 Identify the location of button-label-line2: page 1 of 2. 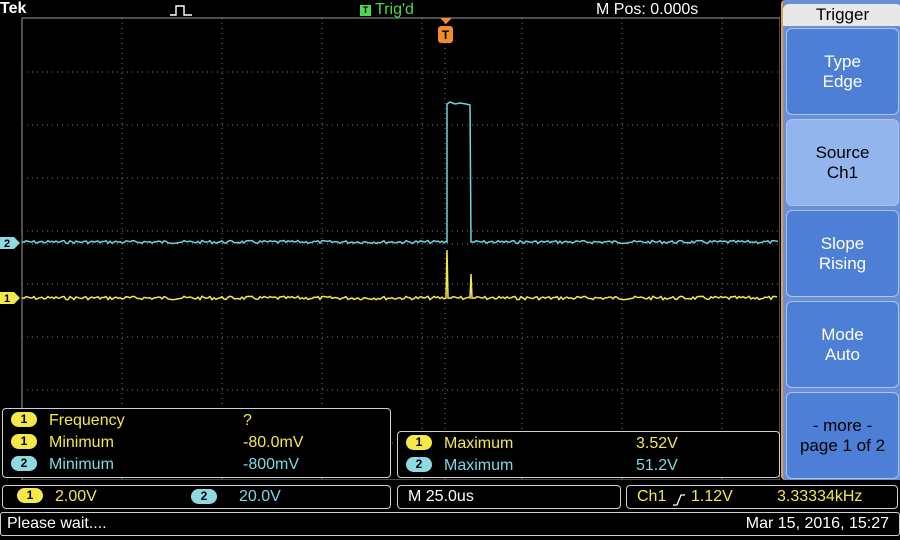
(842, 445).